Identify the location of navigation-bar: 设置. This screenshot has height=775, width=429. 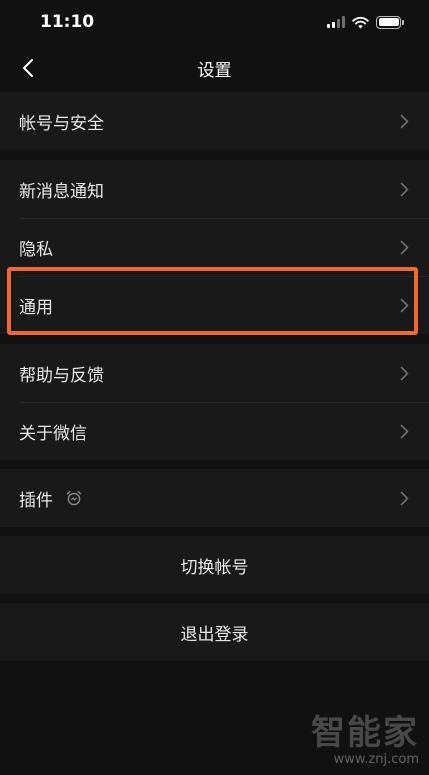
(214, 68).